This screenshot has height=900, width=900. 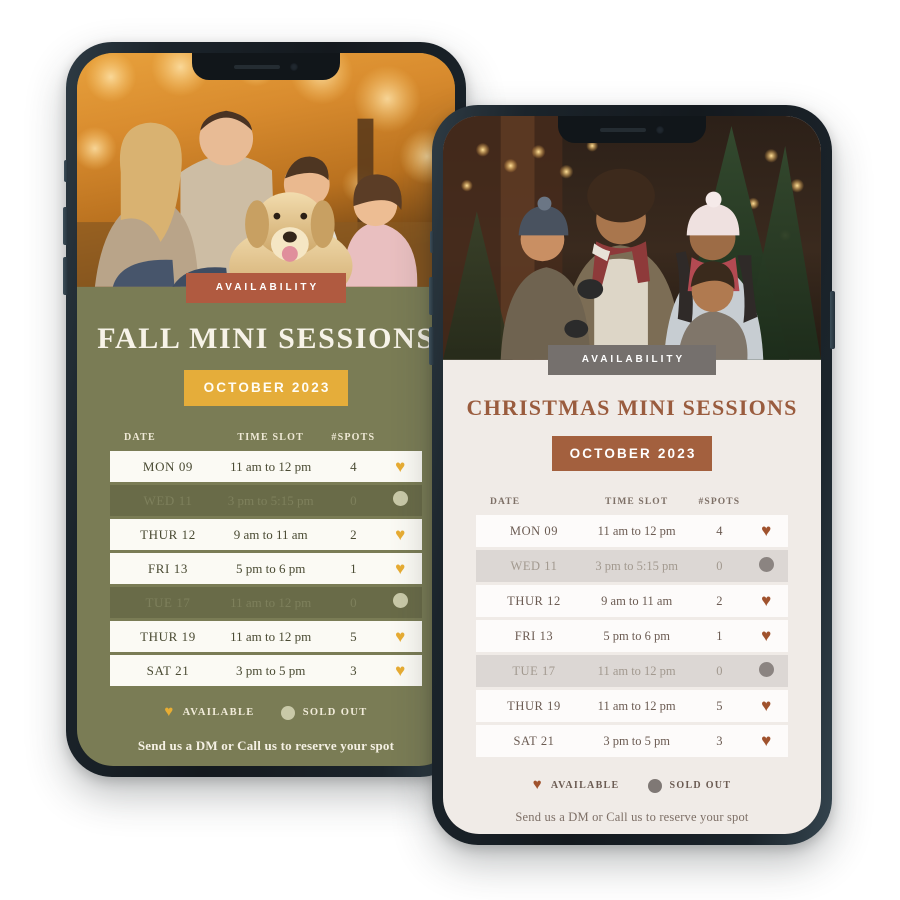 What do you see at coordinates (266, 338) in the screenshot?
I see `fall-page-title: FALL MINI SESSIONS` at bounding box center [266, 338].